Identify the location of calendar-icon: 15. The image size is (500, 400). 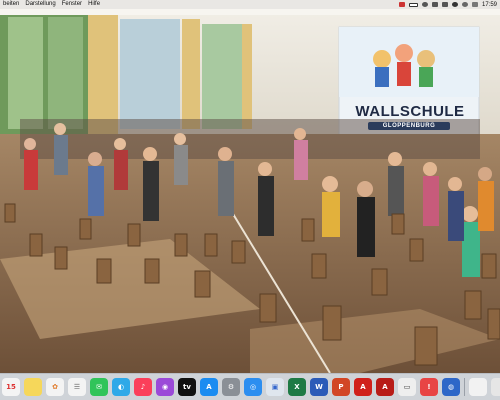
(11, 387).